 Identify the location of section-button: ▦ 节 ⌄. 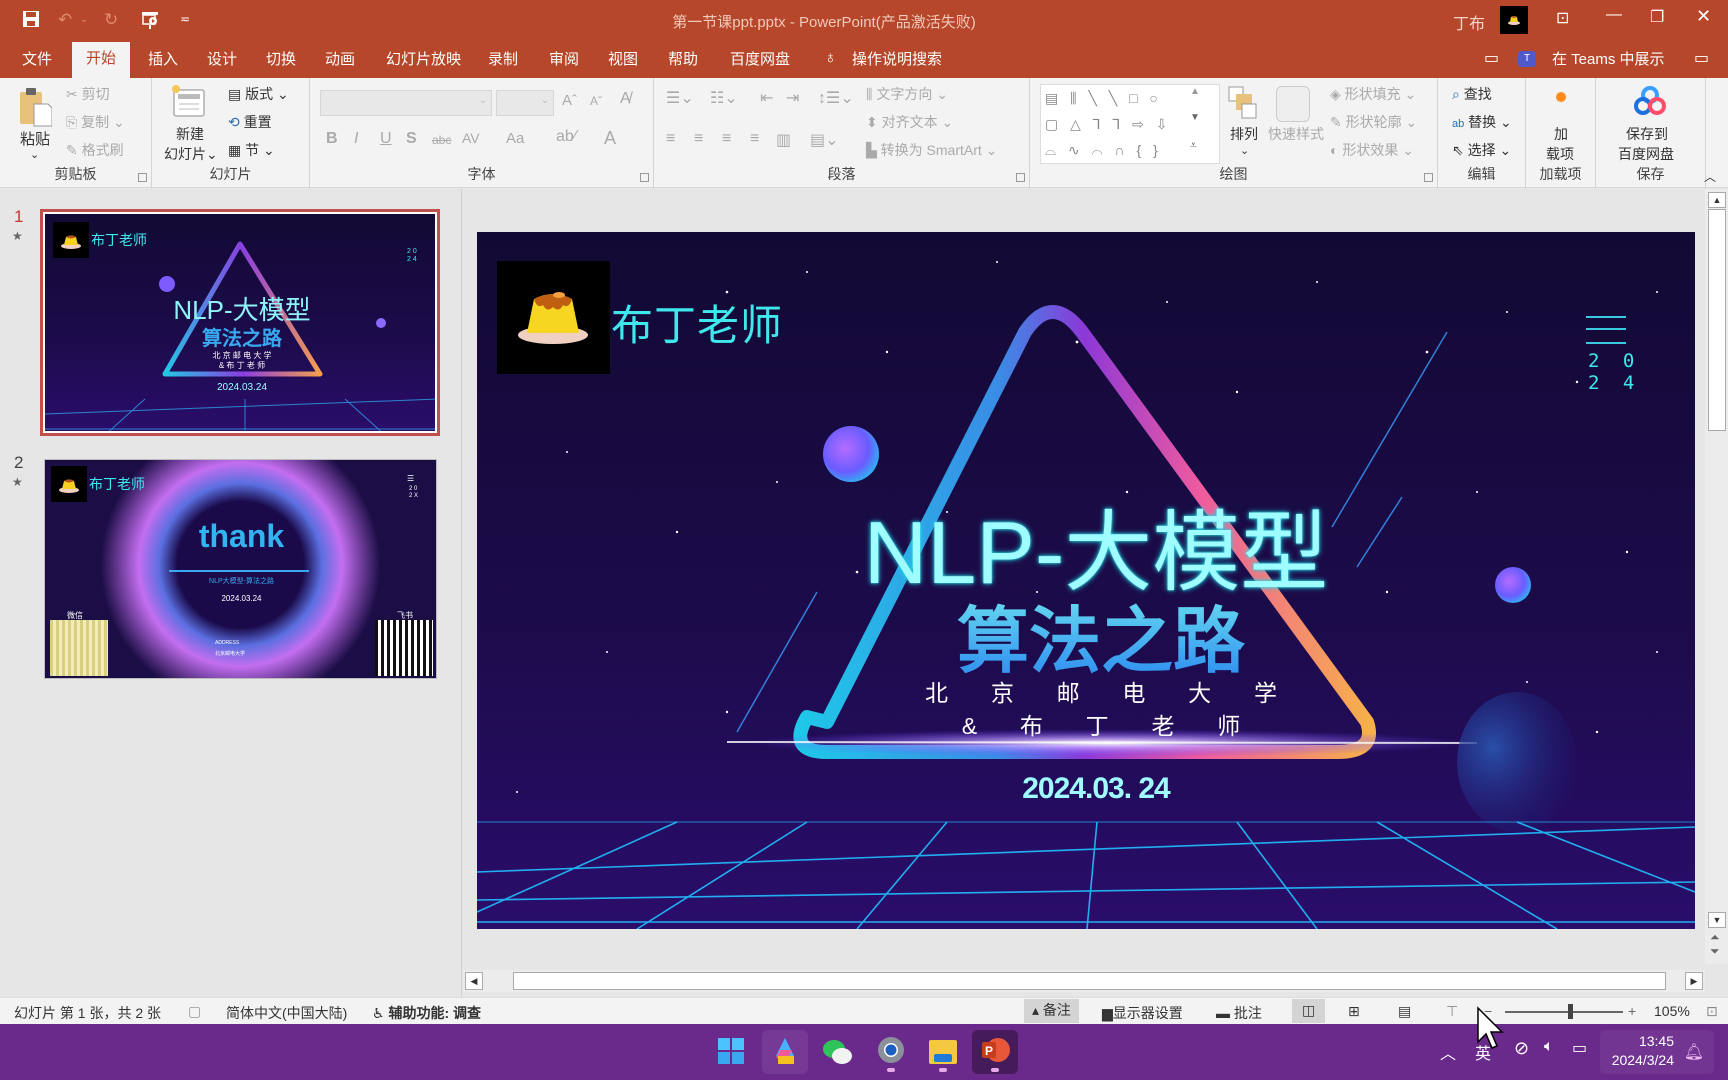
(251, 150).